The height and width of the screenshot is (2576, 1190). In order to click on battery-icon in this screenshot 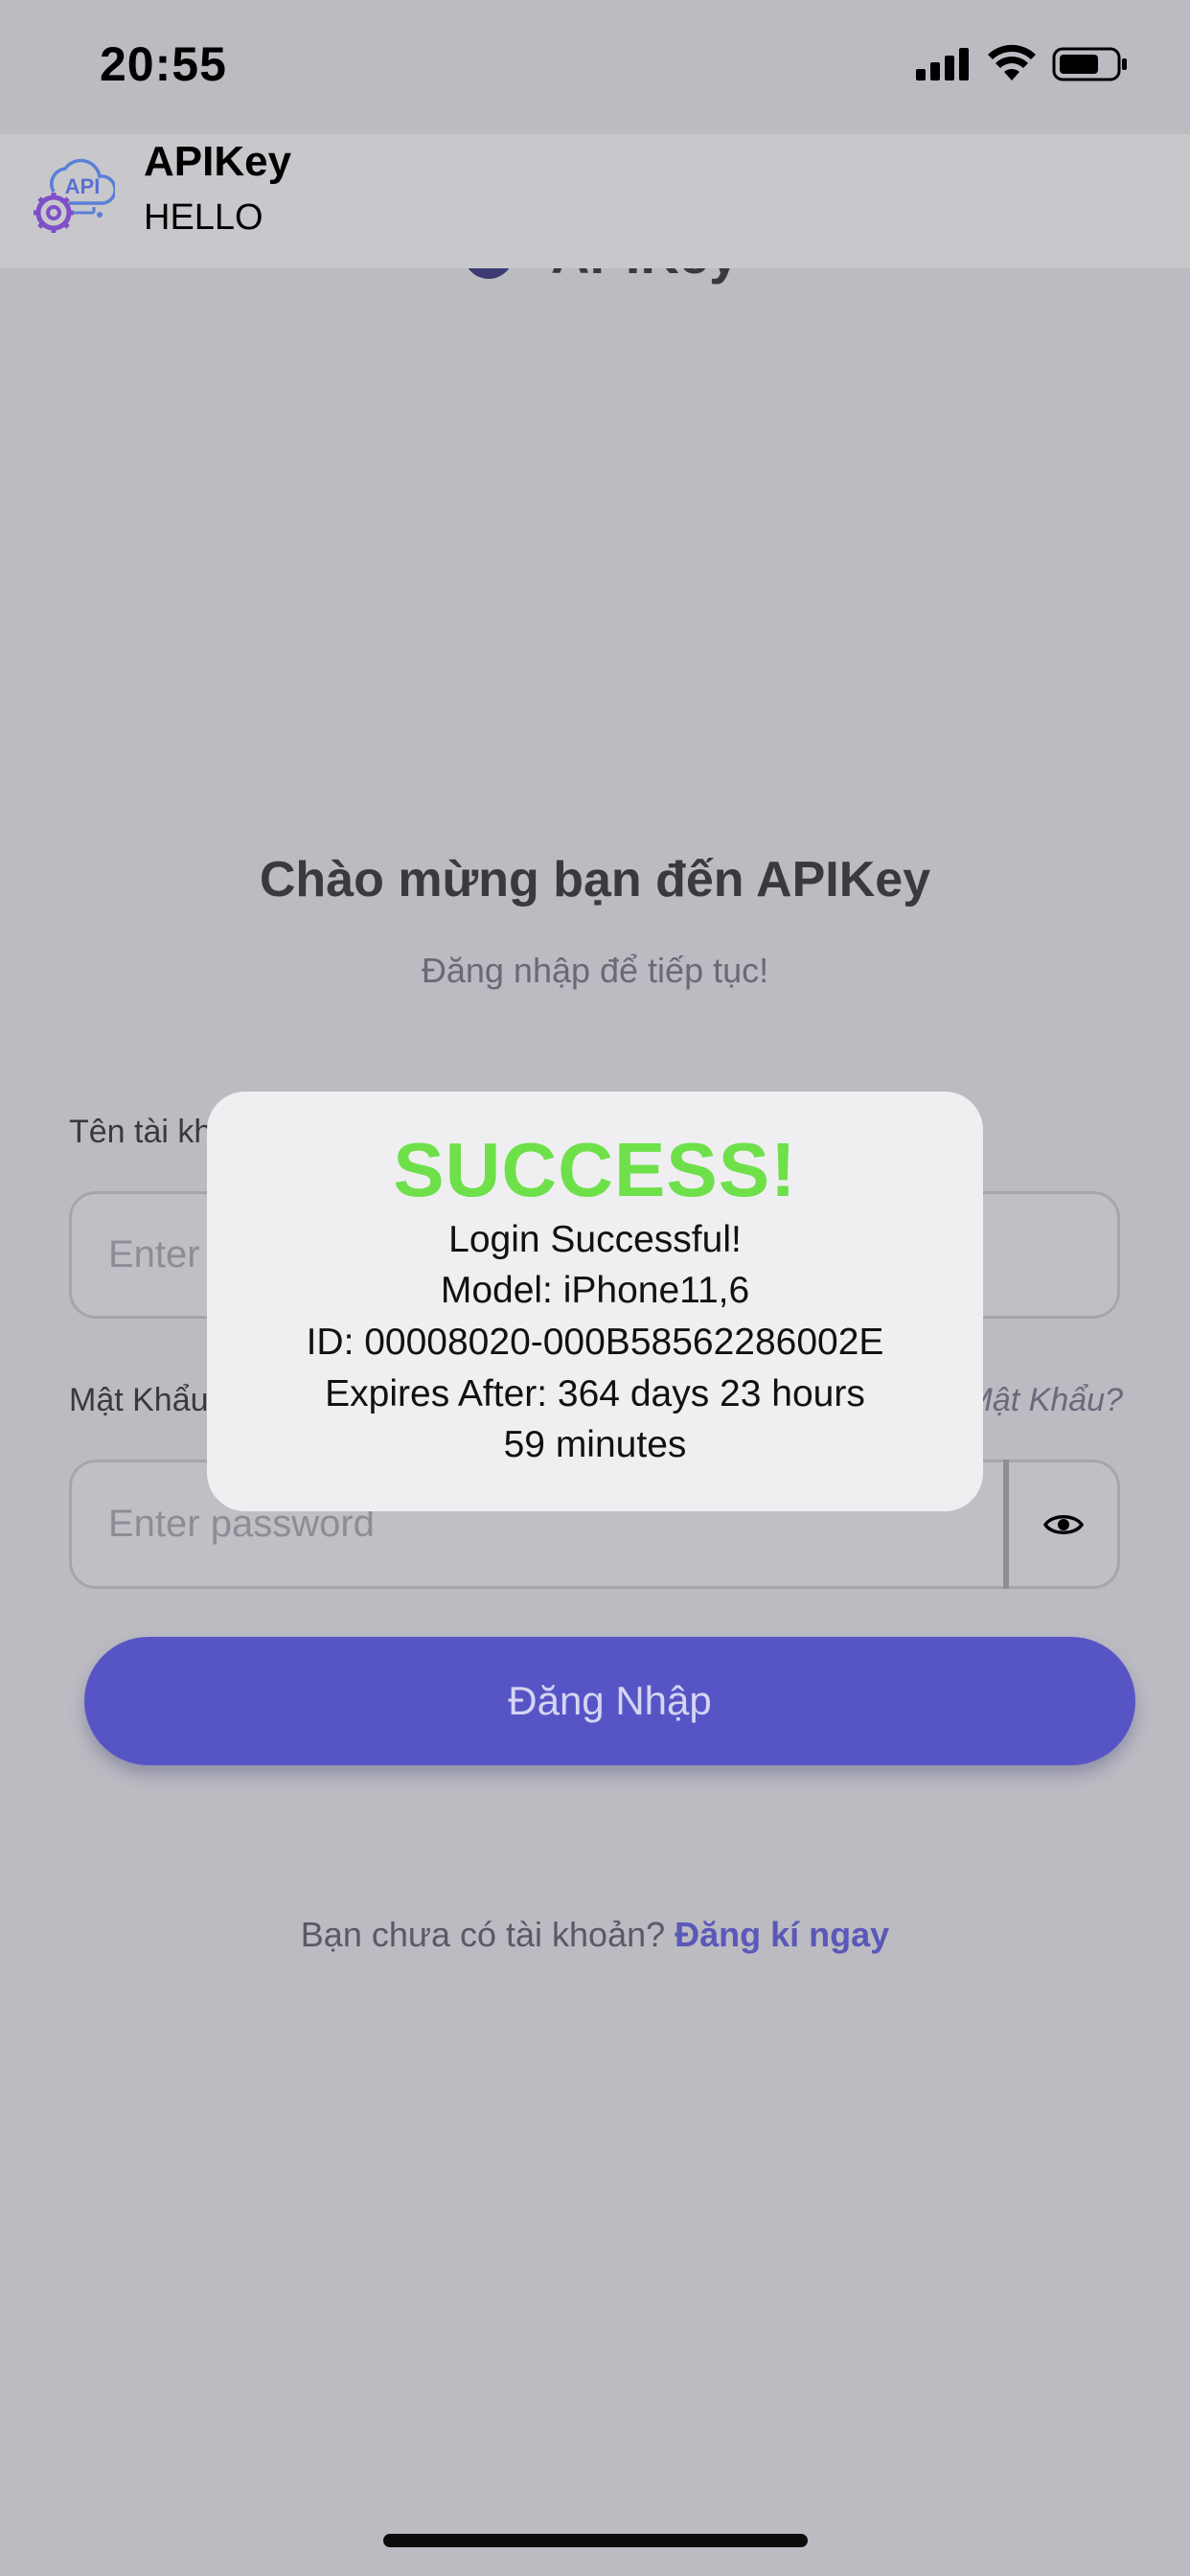, I will do `click(1090, 64)`.